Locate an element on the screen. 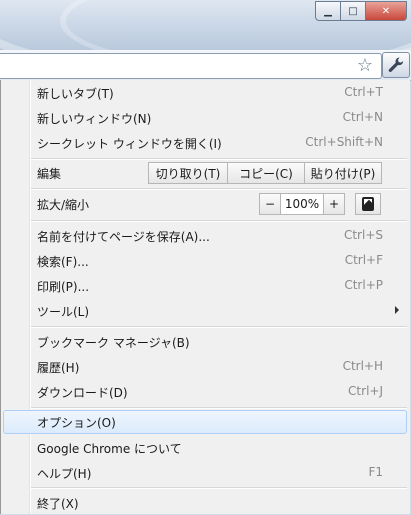  bookmark-star-icon: ☆ is located at coordinates (365, 66).